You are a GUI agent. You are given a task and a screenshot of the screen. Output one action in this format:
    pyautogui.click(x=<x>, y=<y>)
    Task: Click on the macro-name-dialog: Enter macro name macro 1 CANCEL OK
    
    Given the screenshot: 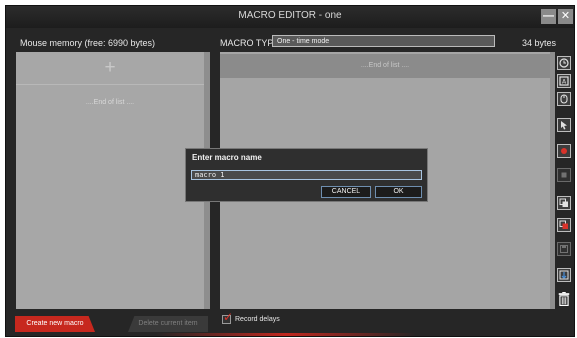 What is the action you would take?
    pyautogui.click(x=306, y=175)
    